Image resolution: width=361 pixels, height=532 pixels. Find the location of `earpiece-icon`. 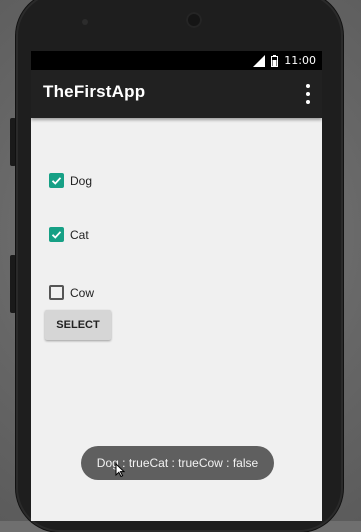

earpiece-icon is located at coordinates (194, 20).